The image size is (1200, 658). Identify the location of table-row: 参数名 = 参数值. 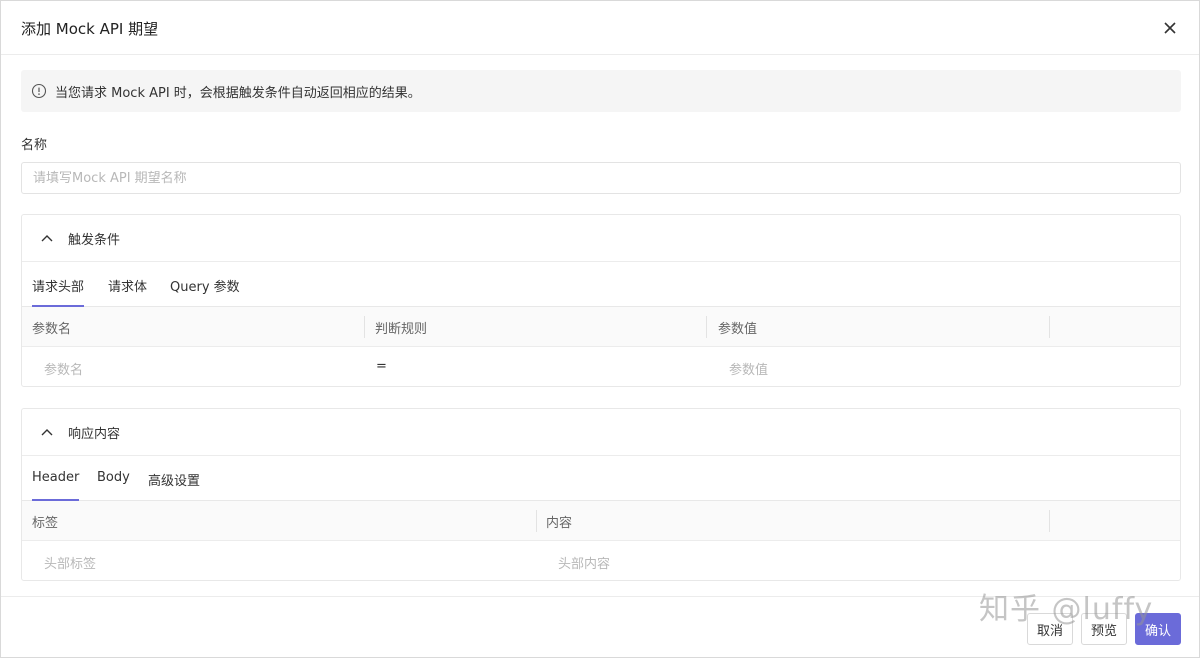
(601, 367).